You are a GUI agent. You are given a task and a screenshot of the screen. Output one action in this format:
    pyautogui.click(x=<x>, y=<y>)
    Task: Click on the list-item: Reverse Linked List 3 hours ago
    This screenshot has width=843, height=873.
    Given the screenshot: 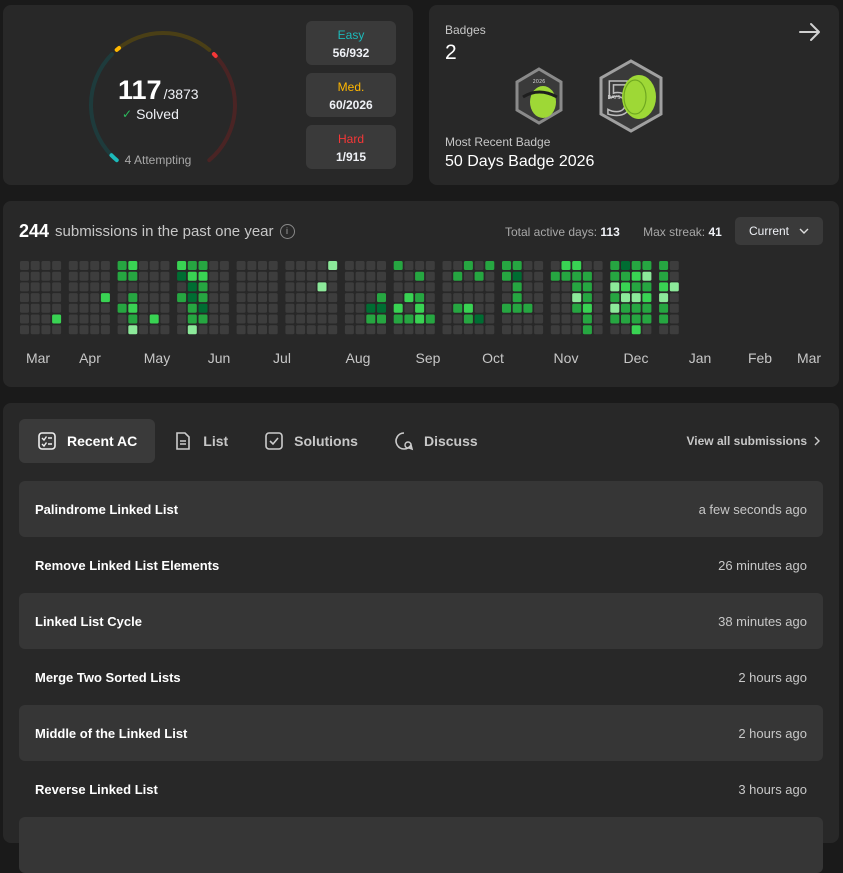 What is the action you would take?
    pyautogui.click(x=421, y=789)
    